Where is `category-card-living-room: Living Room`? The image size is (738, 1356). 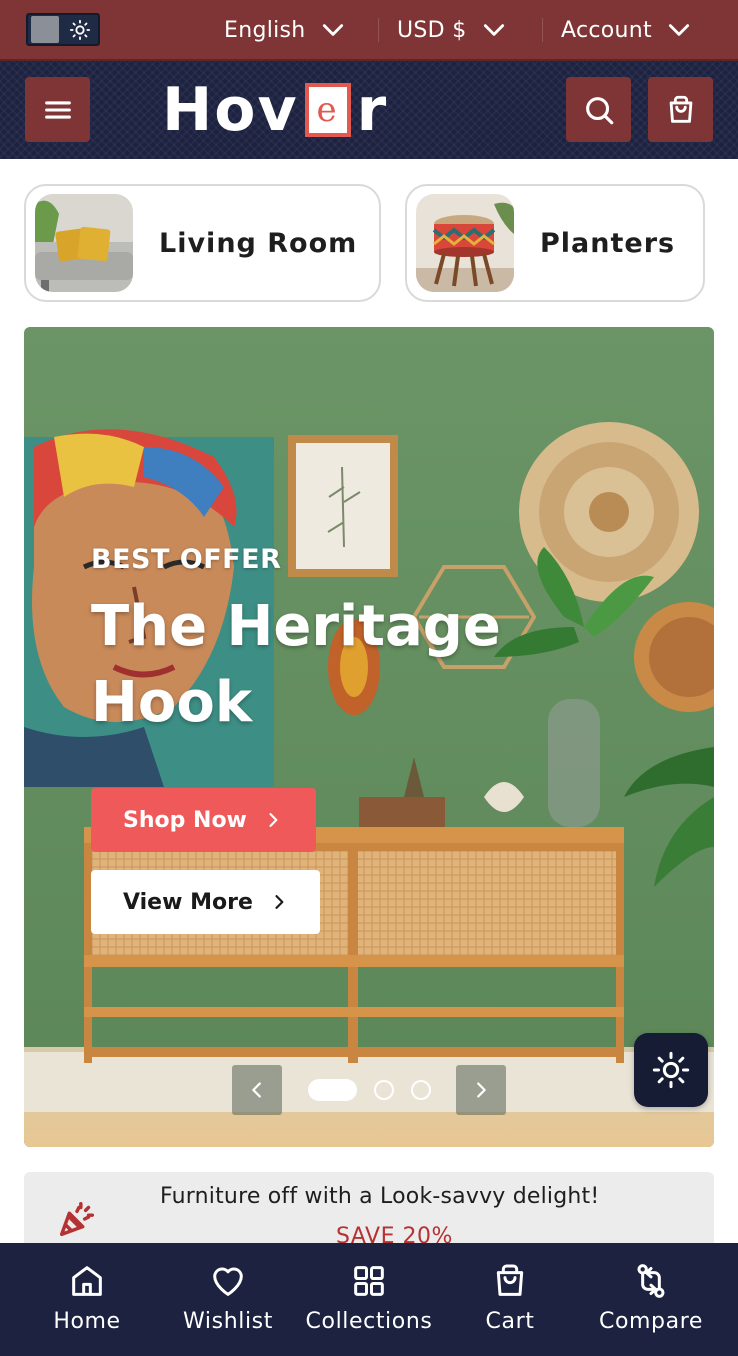
category-card-living-room: Living Room is located at coordinates (202, 243).